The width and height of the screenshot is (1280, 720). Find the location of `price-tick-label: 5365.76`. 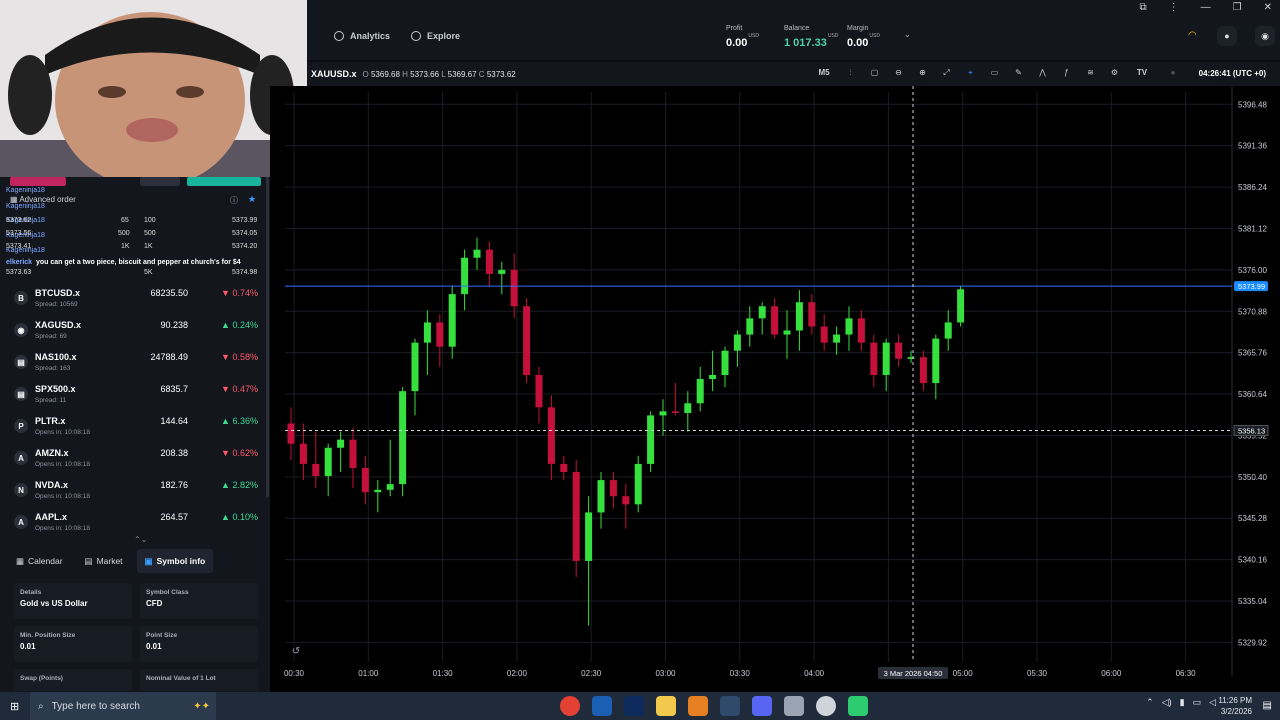

price-tick-label: 5365.76 is located at coordinates (1252, 353).